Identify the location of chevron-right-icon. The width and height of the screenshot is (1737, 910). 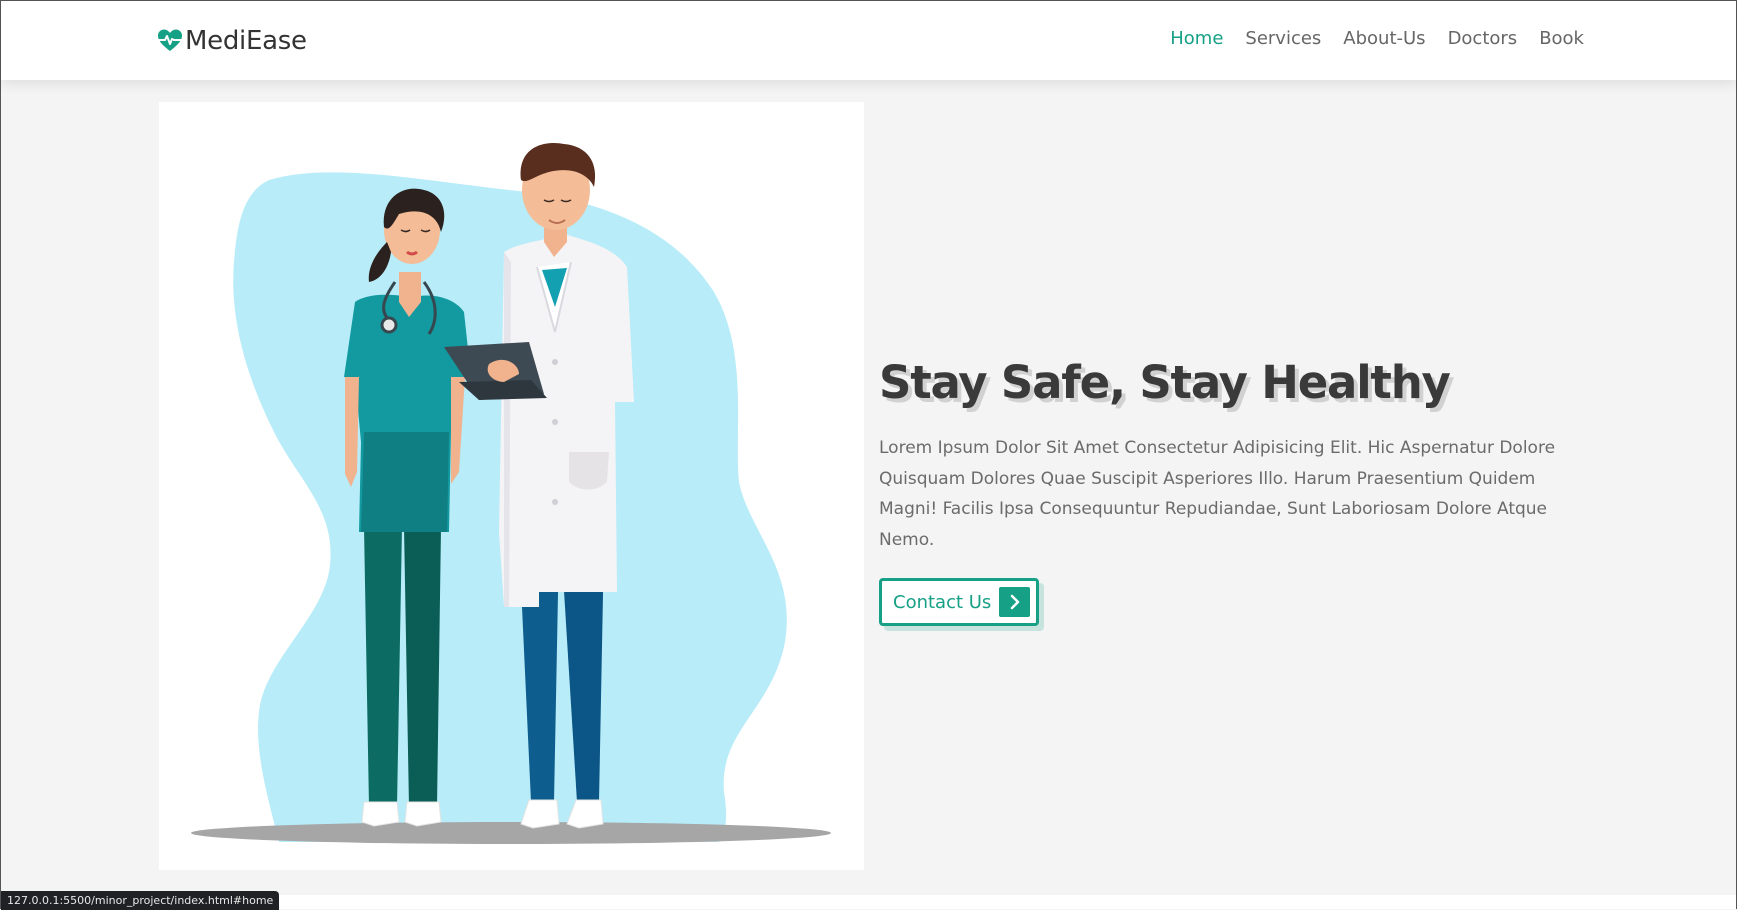
(1015, 602).